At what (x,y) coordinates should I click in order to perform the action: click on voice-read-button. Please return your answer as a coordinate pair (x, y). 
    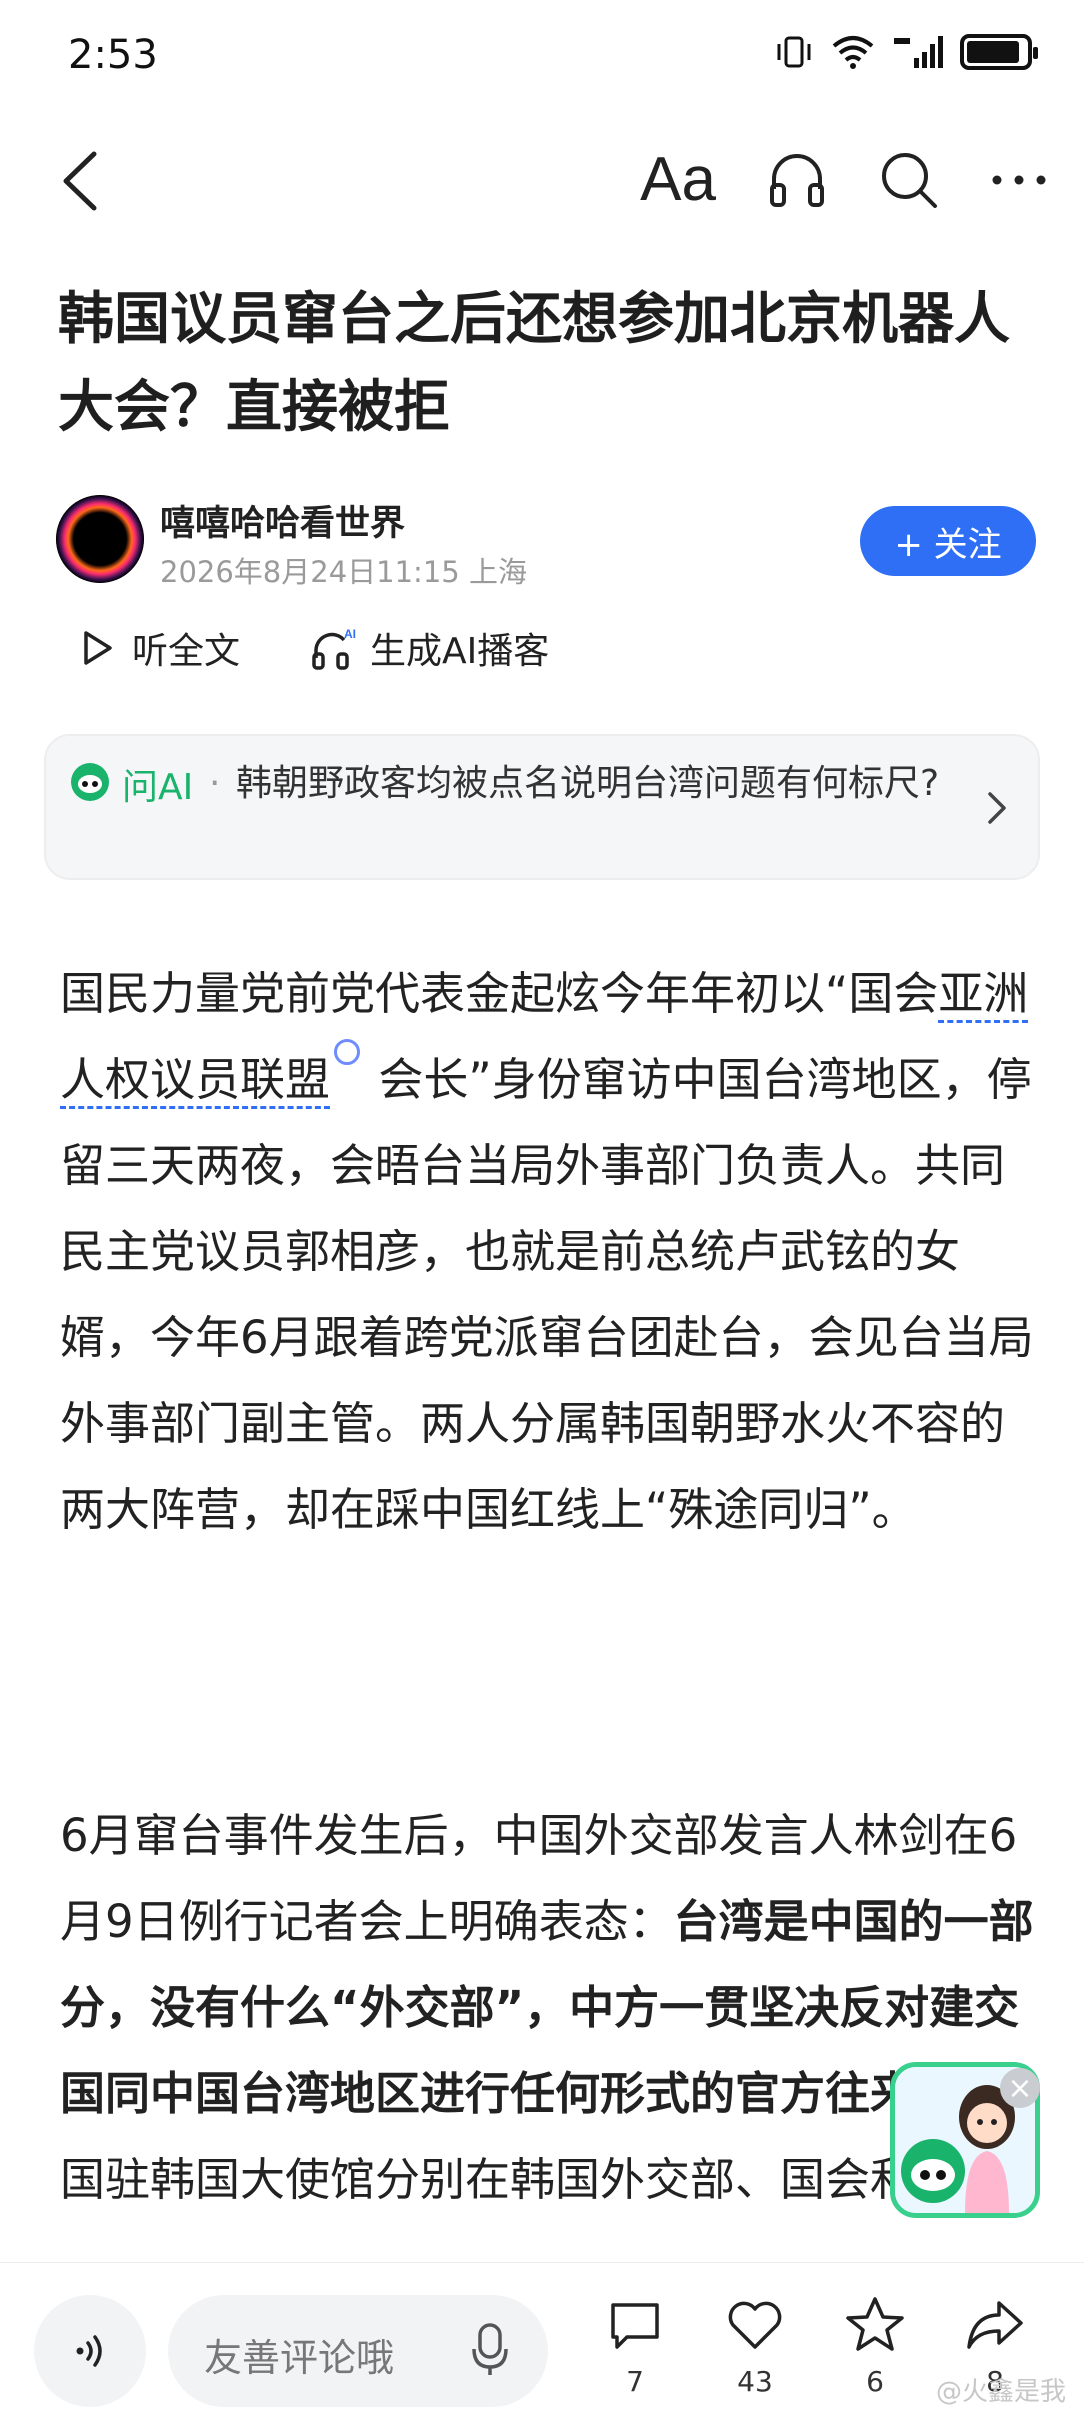
    Looking at the image, I should click on (90, 2351).